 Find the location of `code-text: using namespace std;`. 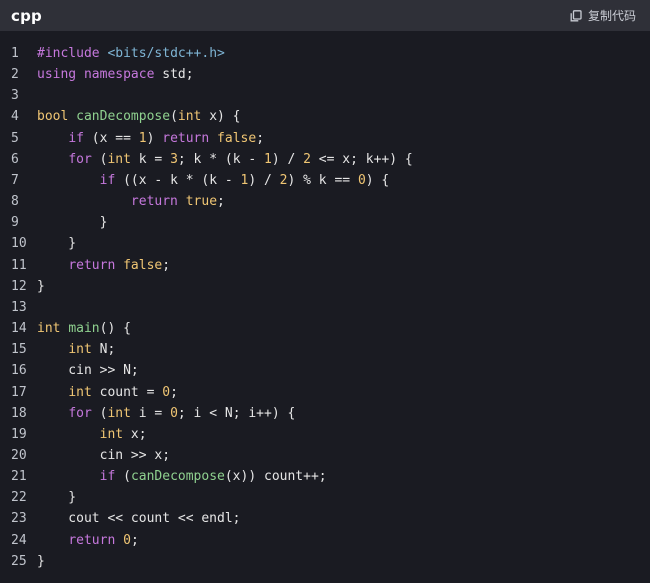

code-text: using namespace std; is located at coordinates (115, 74).